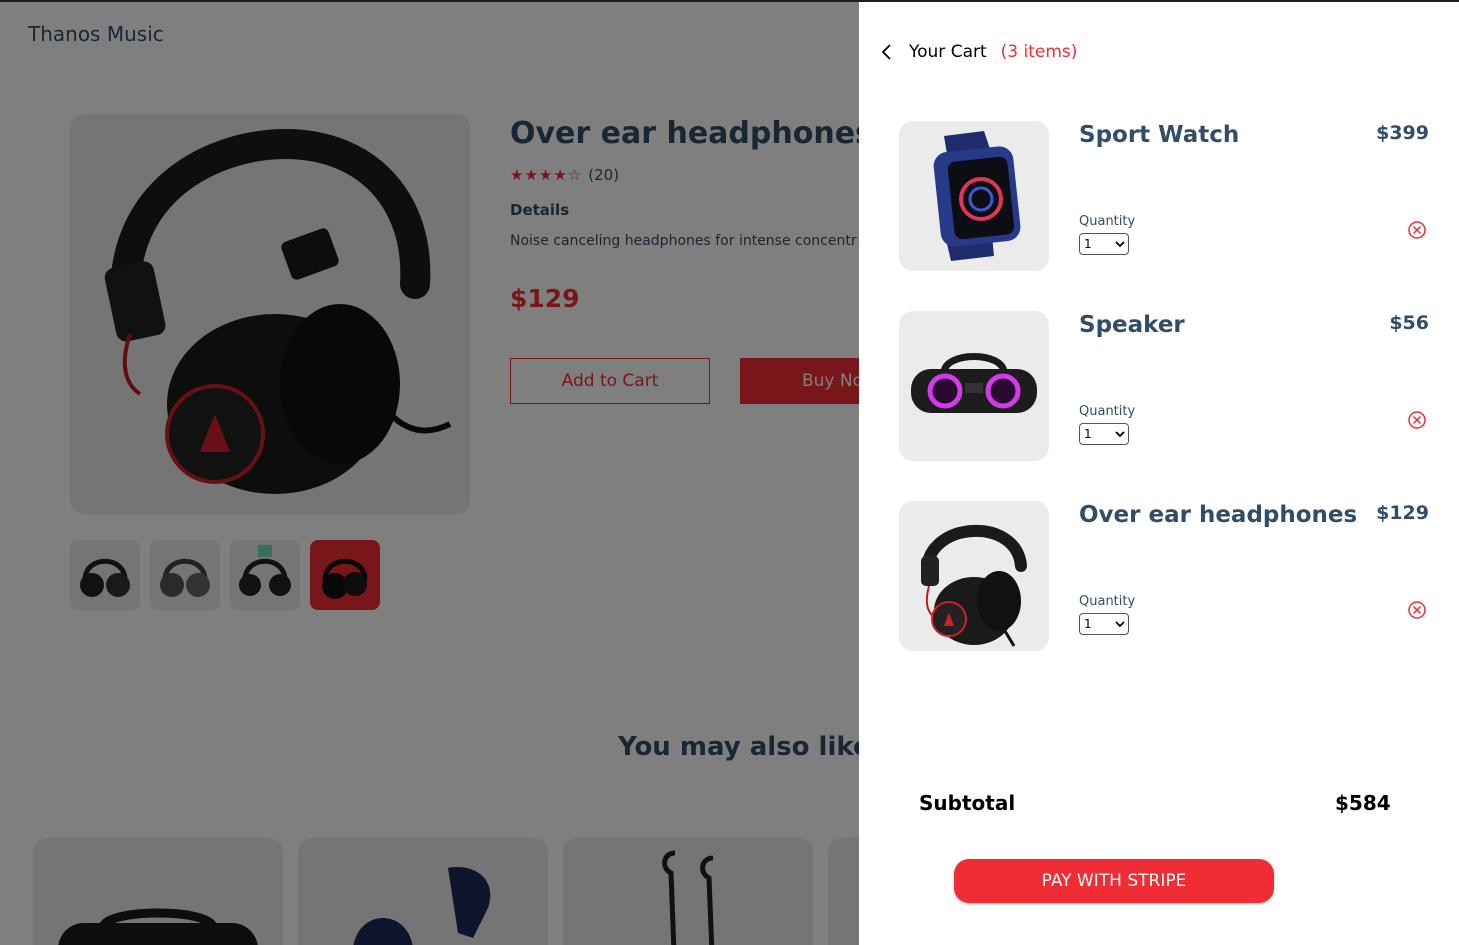 This screenshot has height=945, width=1459. I want to click on chevron-left-icon, so click(889, 52).